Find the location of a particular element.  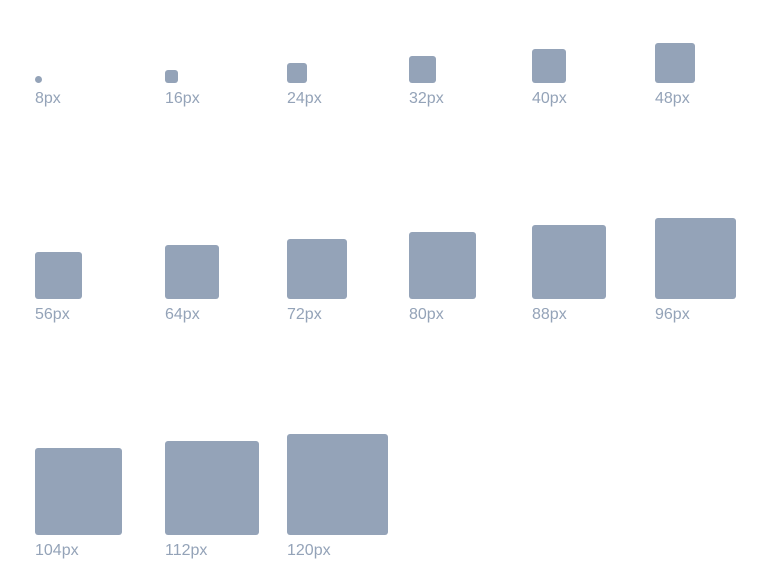

size-label: 24px is located at coordinates (304, 98).